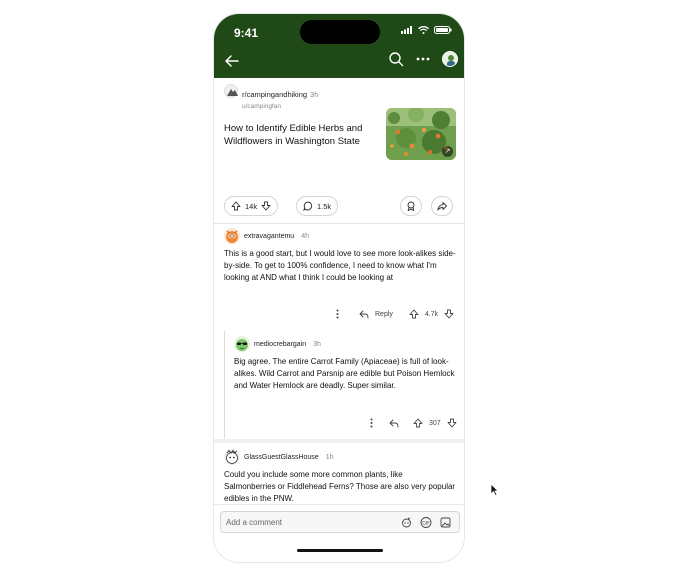 This screenshot has width=680, height=574. I want to click on comments-button: 1.5k, so click(317, 206).